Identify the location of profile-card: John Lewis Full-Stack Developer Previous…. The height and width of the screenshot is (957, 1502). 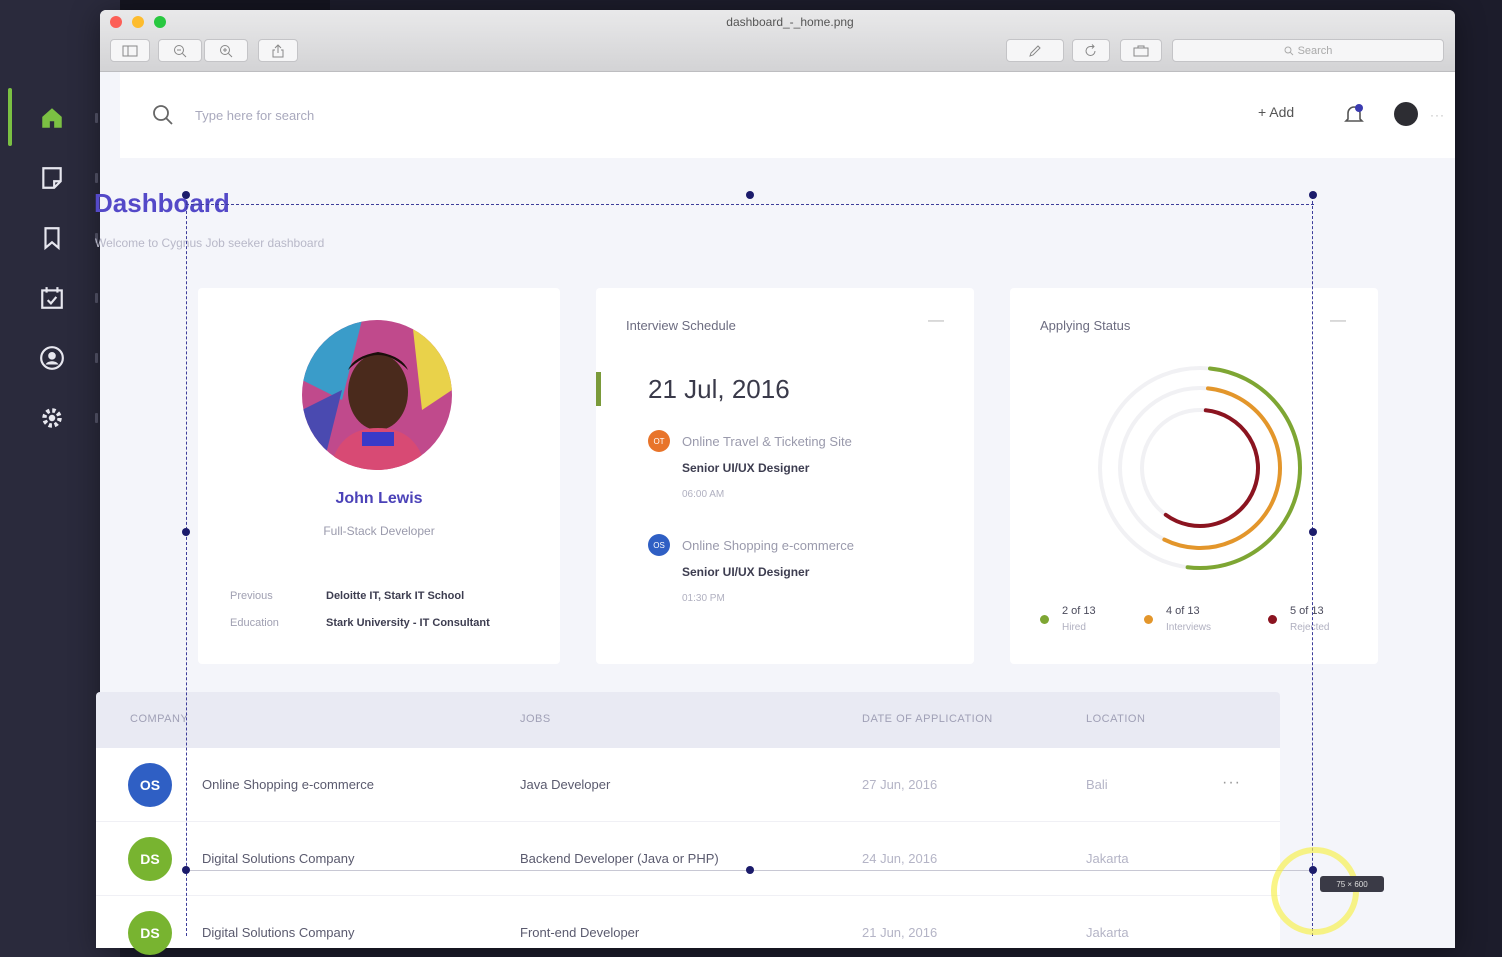
(379, 476).